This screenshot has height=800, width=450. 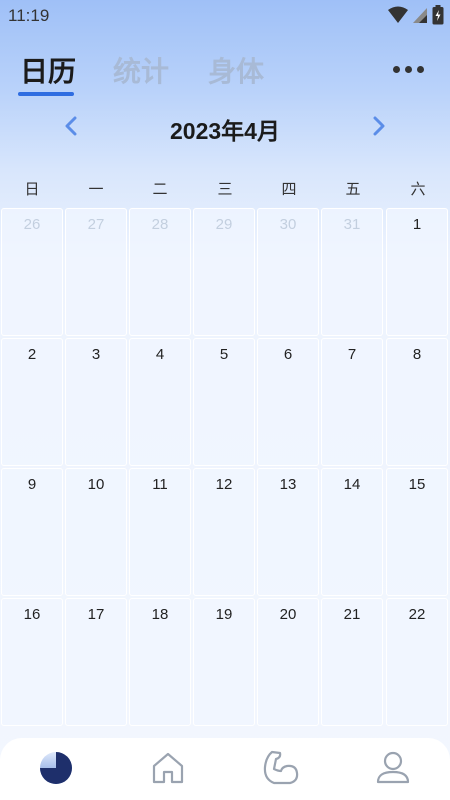 I want to click on day-number: 17, so click(x=96, y=614).